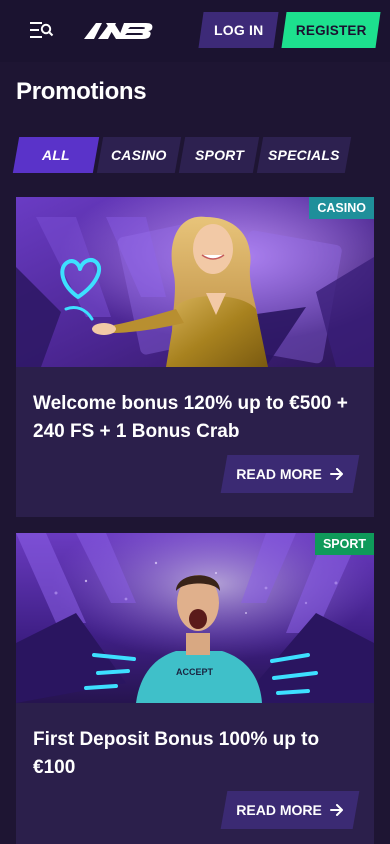  Describe the element at coordinates (195, 672) in the screenshot. I see `jersey-text: ACCEPT` at that location.